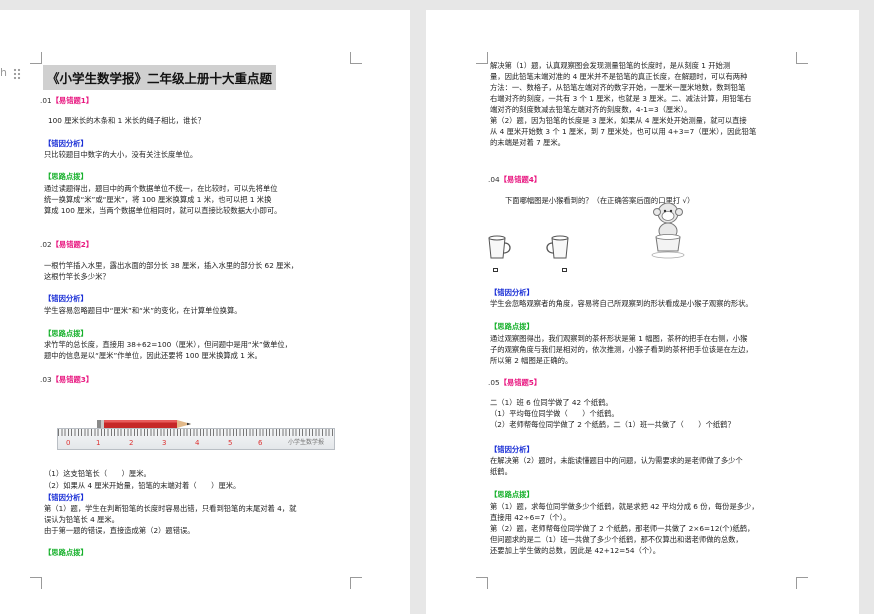 The height and width of the screenshot is (614, 874). Describe the element at coordinates (66, 298) in the screenshot. I see `question-2-error-label: 【错因分析】` at that location.